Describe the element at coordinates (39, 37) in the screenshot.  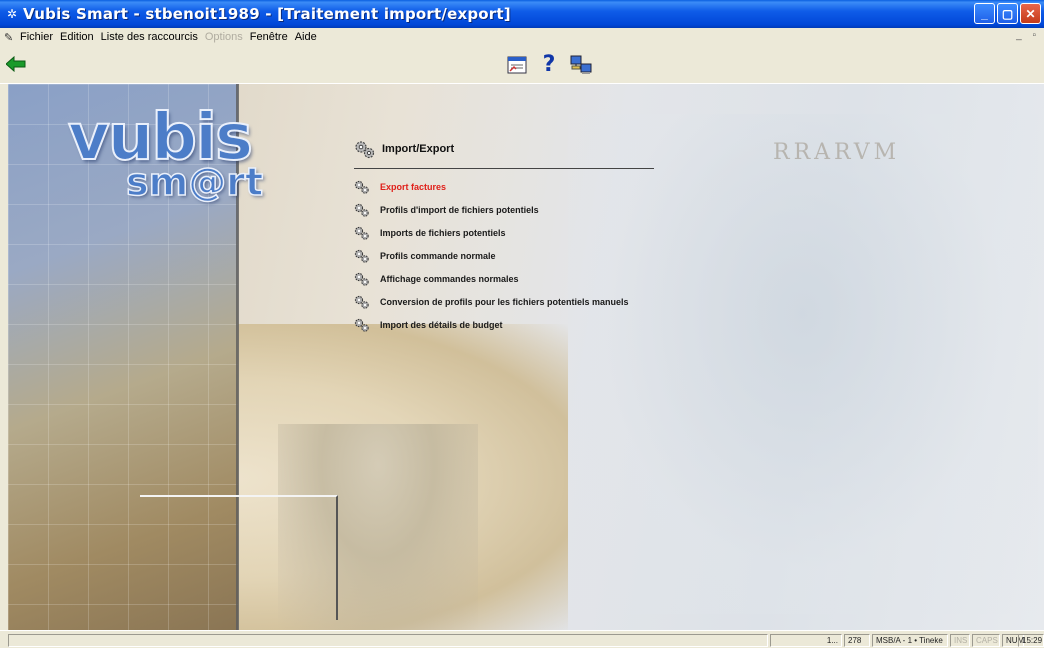
I see `menu-fichier: Fichier` at that location.